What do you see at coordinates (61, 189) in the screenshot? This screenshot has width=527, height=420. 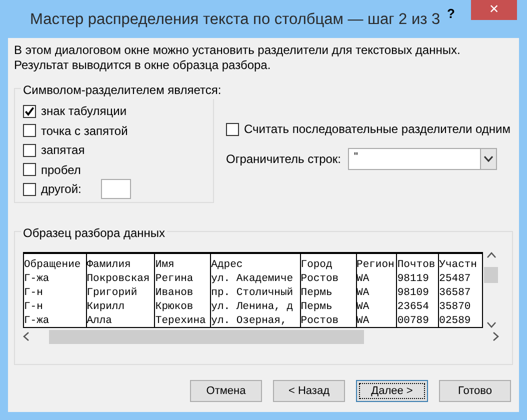 I see `checkbox-label: другой:` at bounding box center [61, 189].